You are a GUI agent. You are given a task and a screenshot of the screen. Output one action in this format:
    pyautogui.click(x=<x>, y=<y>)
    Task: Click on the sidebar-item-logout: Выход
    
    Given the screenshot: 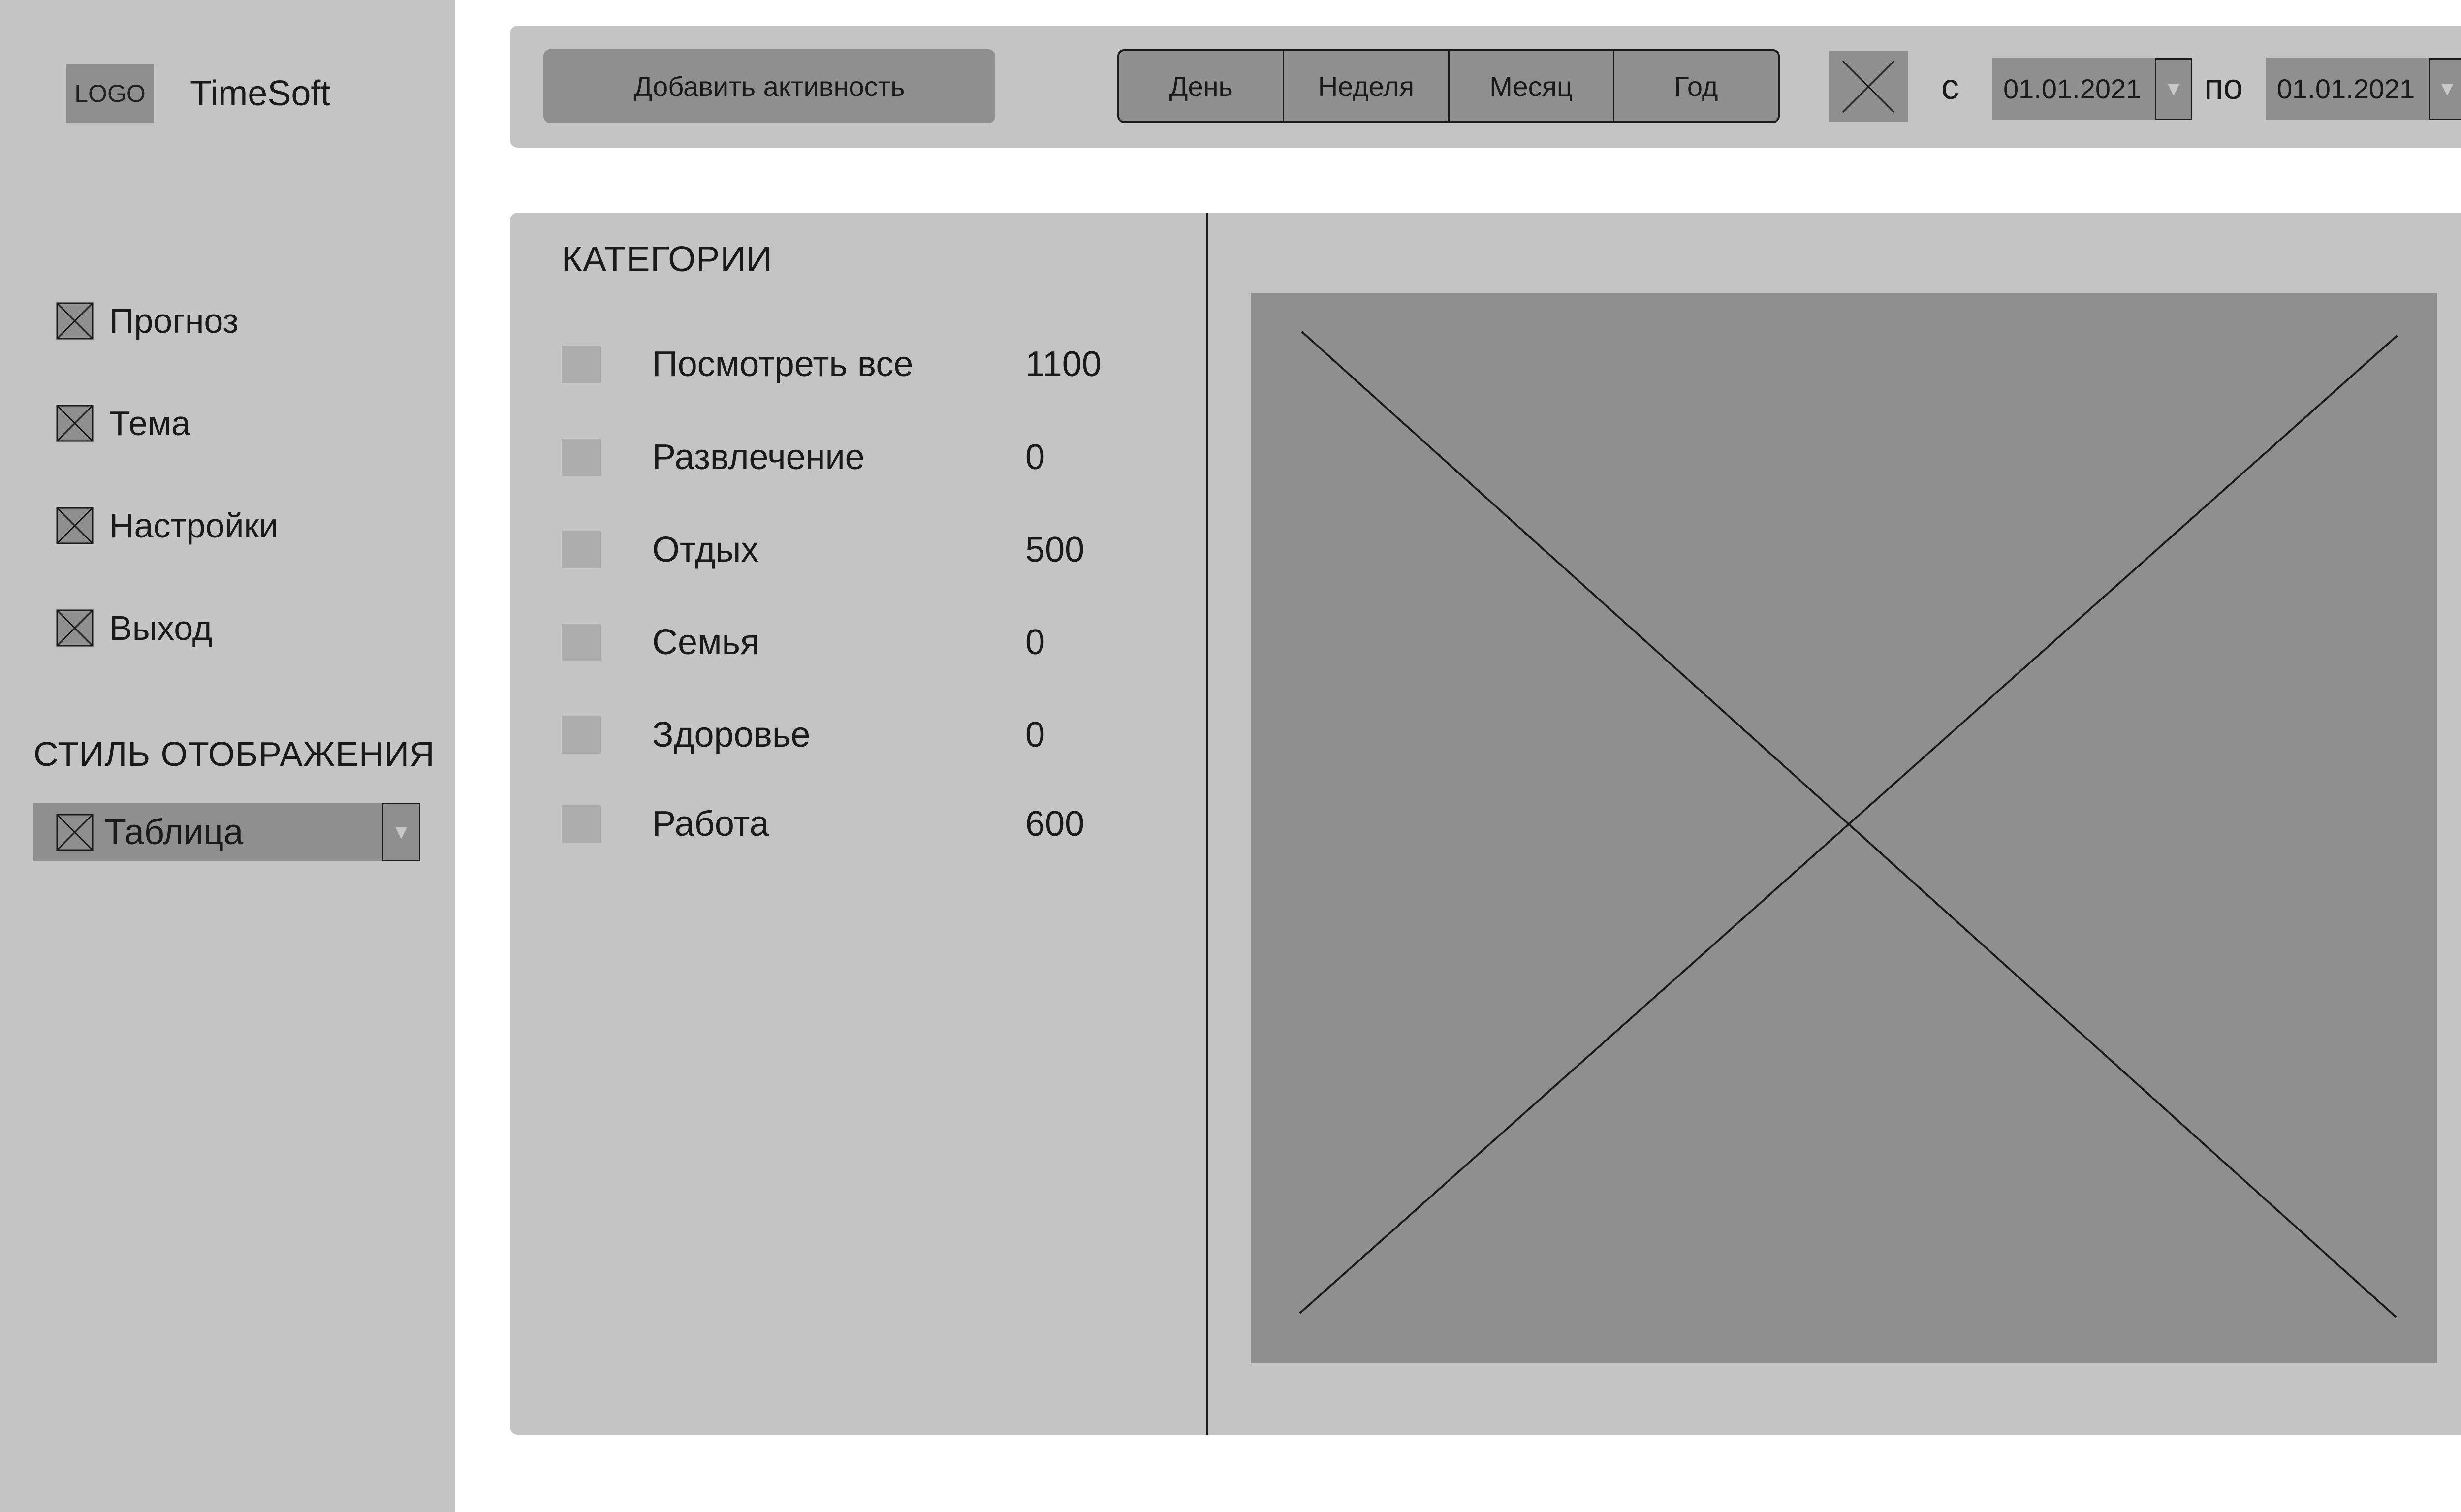 What is the action you would take?
    pyautogui.click(x=134, y=628)
    